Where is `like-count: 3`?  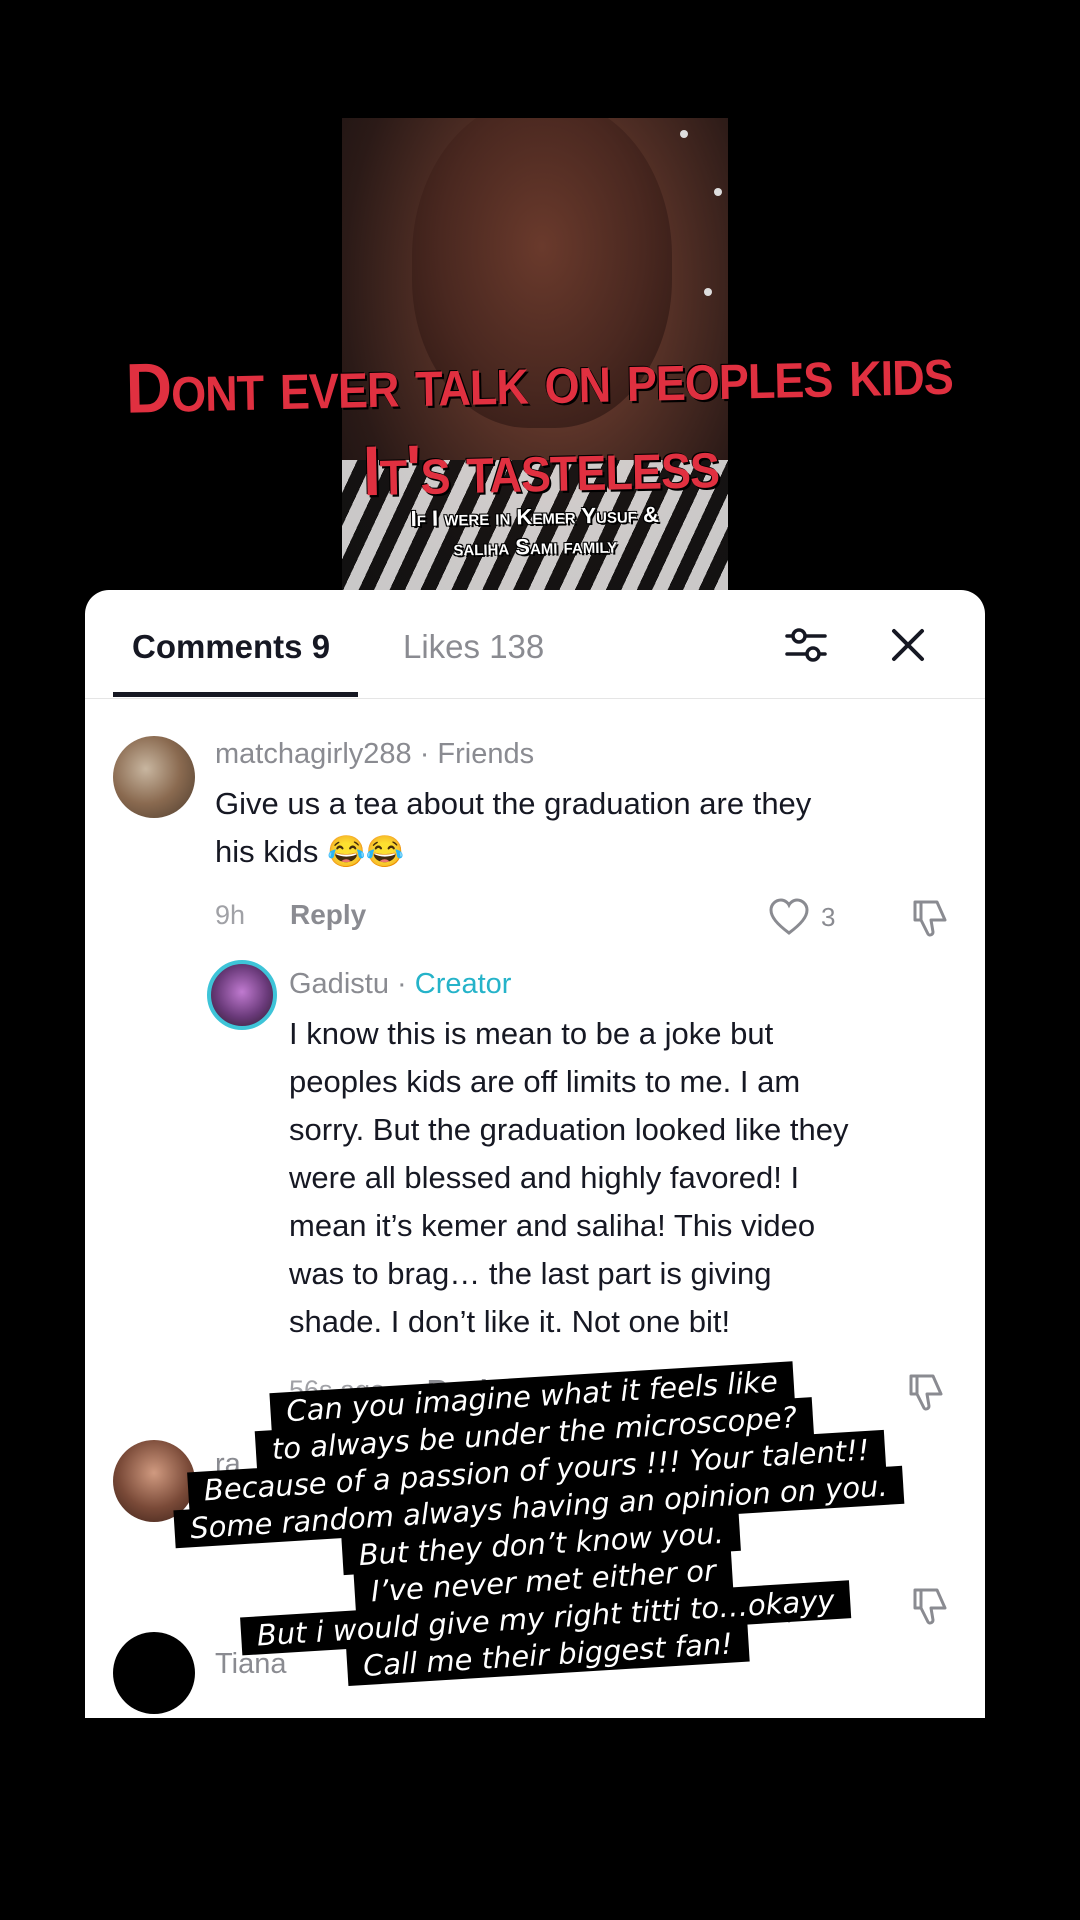 like-count: 3 is located at coordinates (828, 917).